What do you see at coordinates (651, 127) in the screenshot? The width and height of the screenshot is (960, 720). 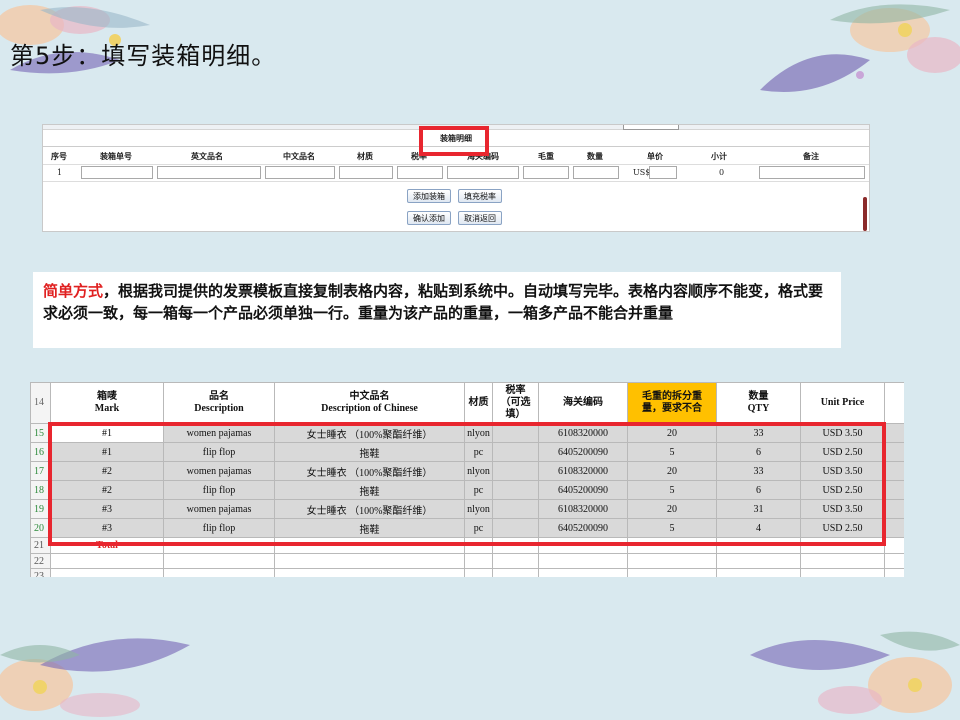 I see `form-top-input` at bounding box center [651, 127].